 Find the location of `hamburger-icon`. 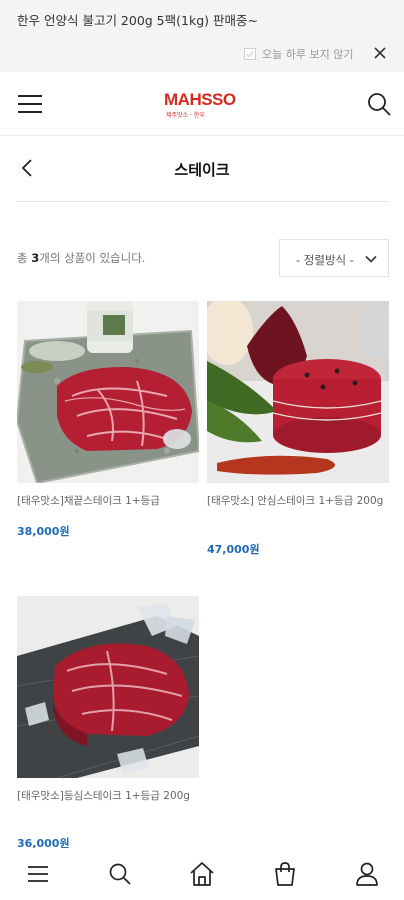

hamburger-icon is located at coordinates (30, 104).